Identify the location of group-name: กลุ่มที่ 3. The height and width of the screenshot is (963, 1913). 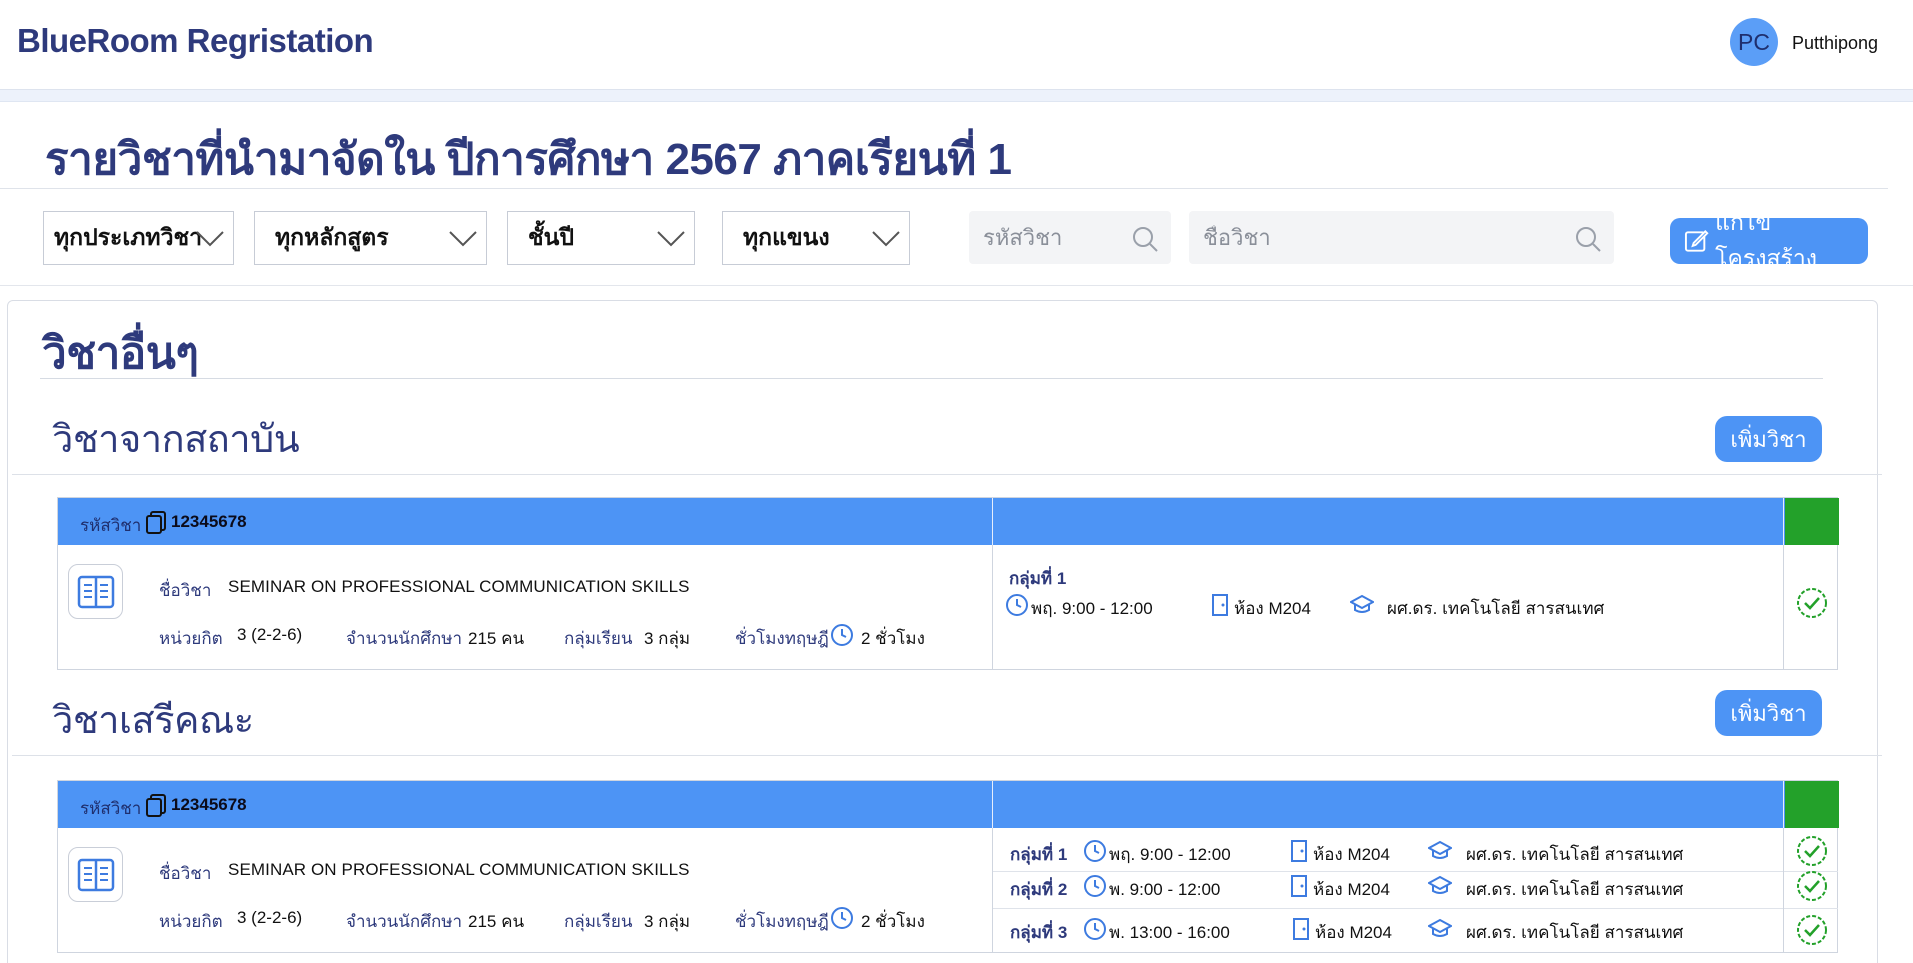
(1039, 932).